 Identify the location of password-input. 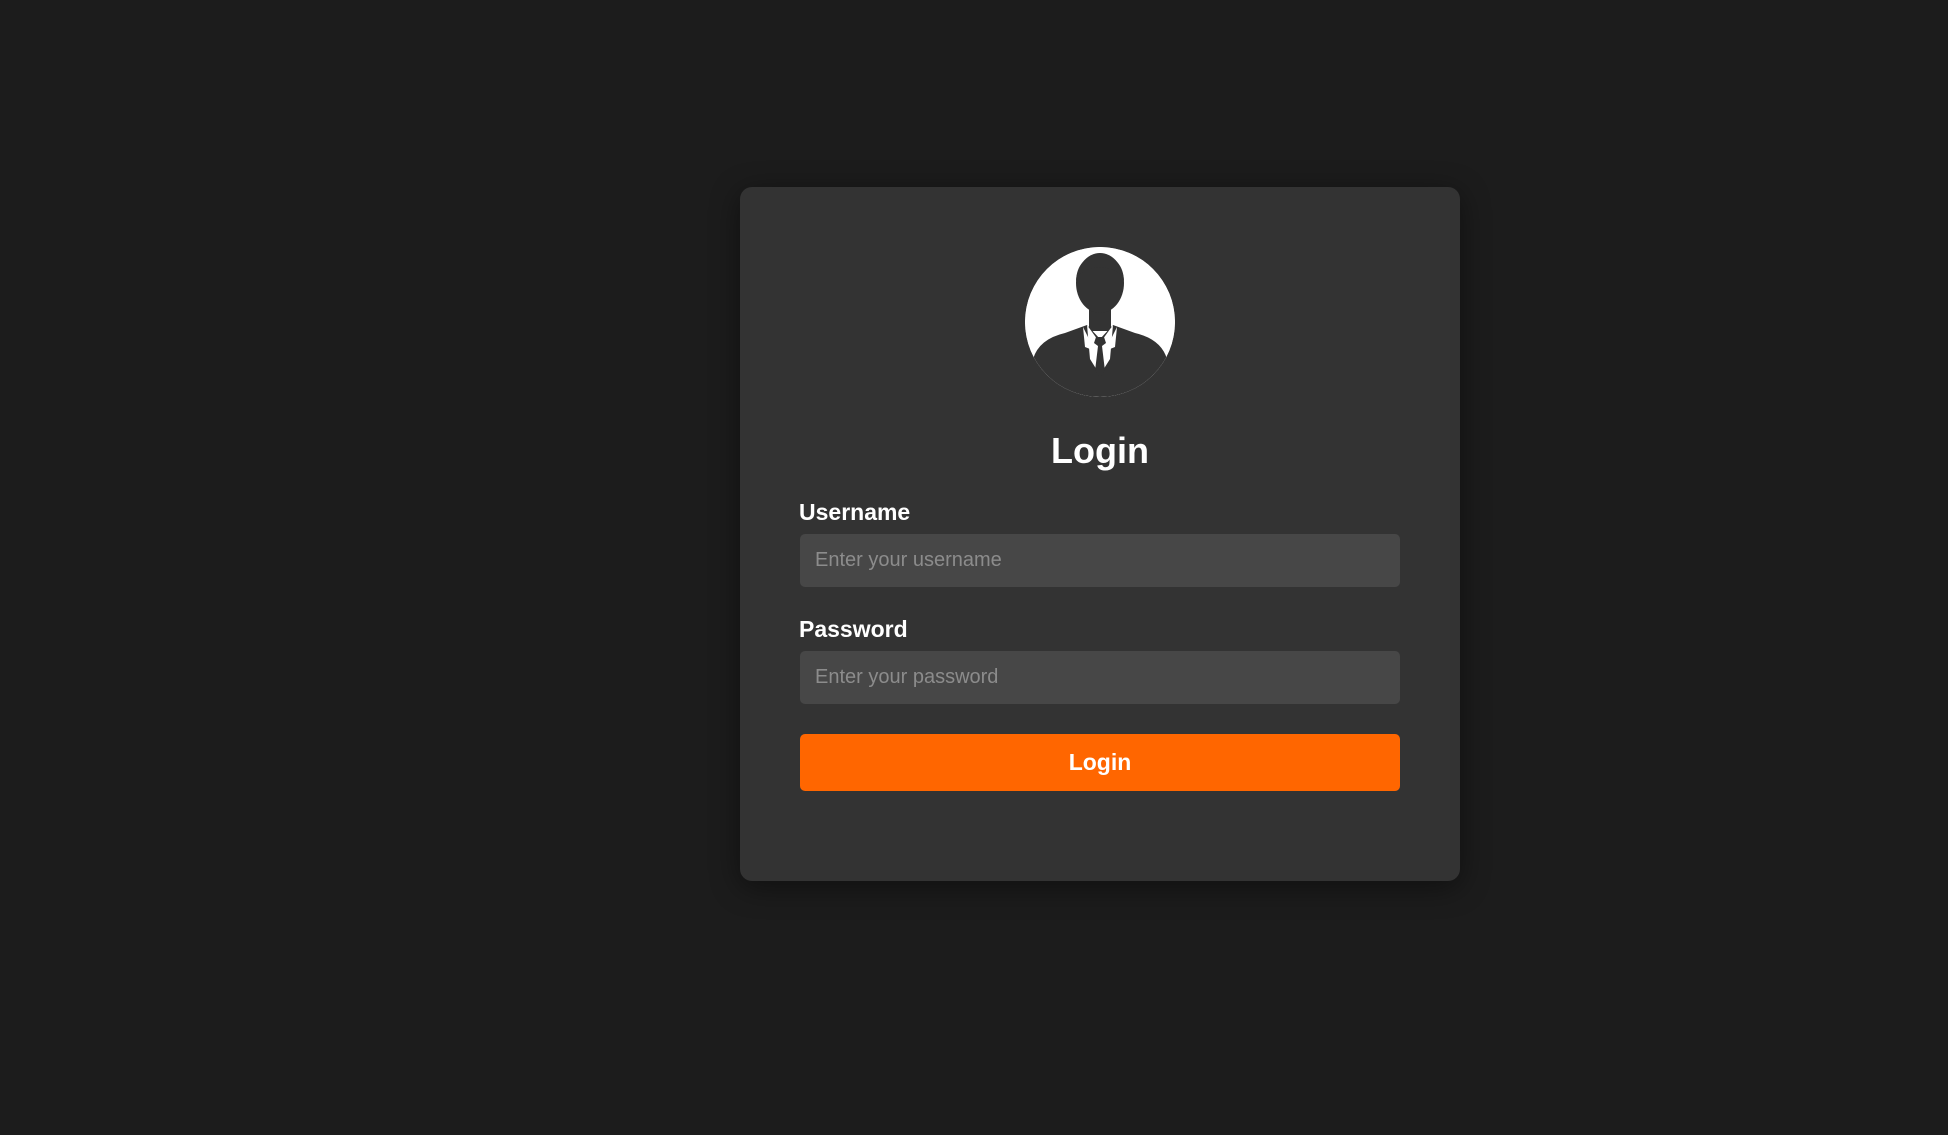
(1100, 677).